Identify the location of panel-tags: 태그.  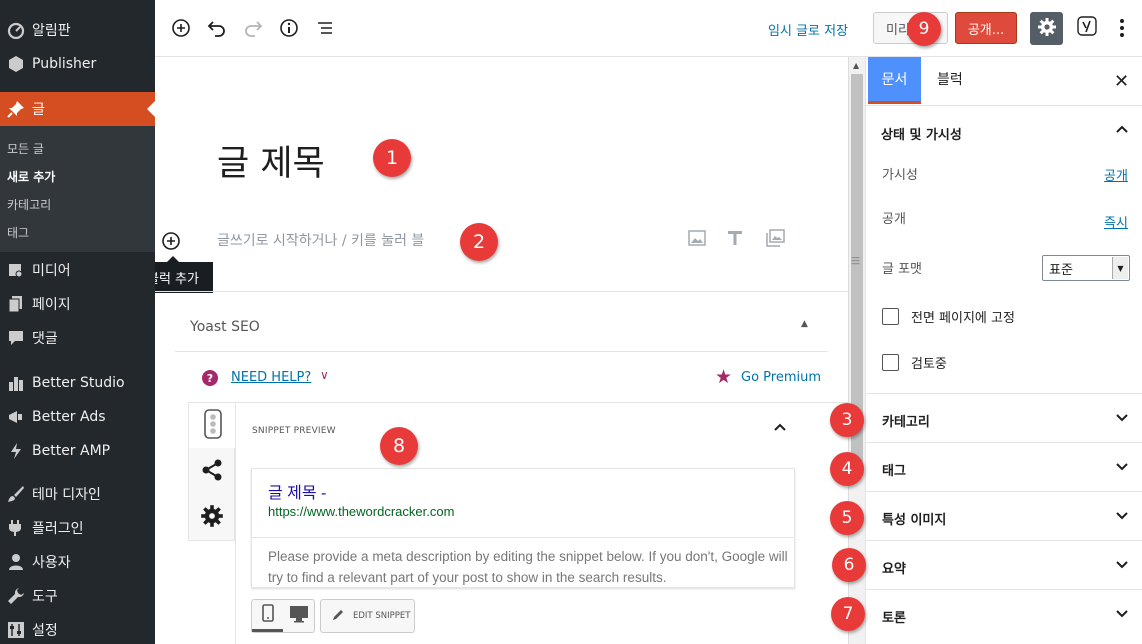
(1004, 466).